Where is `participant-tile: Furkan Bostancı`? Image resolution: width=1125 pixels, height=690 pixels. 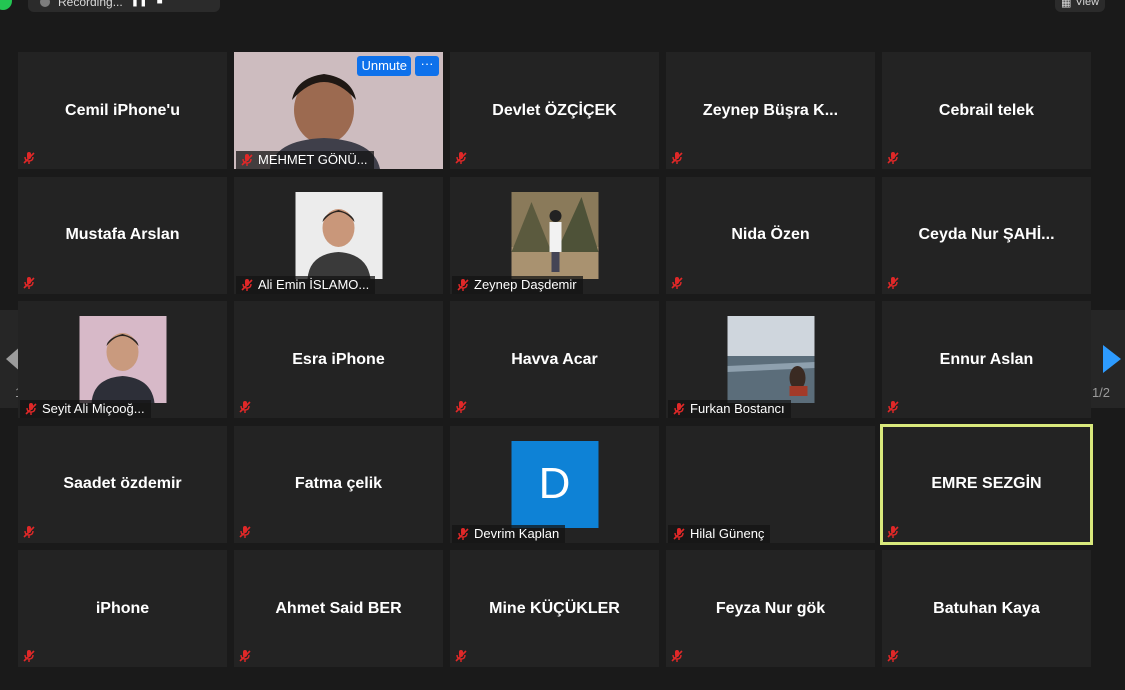 participant-tile: Furkan Bostancı is located at coordinates (770, 359).